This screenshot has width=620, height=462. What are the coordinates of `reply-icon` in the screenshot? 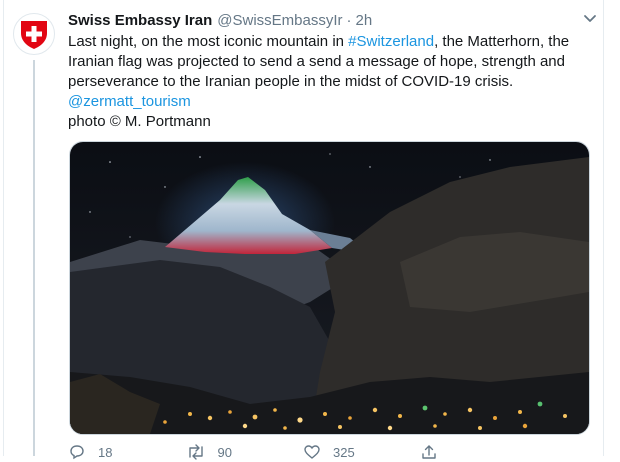 It's located at (77, 452).